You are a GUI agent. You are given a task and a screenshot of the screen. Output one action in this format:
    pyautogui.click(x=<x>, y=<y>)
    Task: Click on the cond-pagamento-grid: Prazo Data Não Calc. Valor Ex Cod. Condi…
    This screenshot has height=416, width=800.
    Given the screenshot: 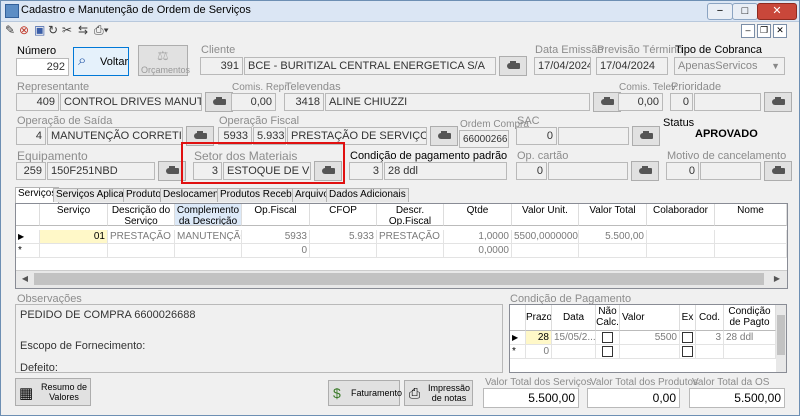 What is the action you would take?
    pyautogui.click(x=648, y=338)
    